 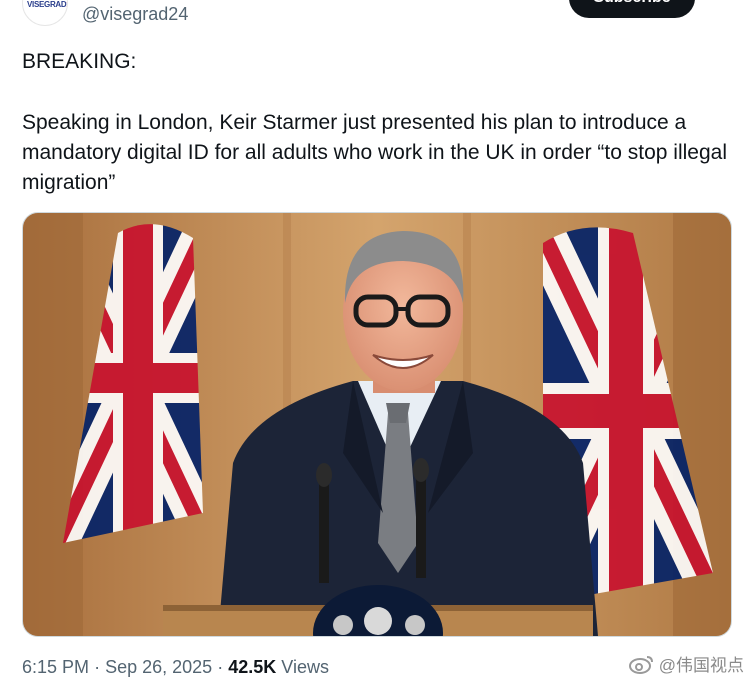 I want to click on tweet-date: Sep 26, 2025, so click(x=158, y=667).